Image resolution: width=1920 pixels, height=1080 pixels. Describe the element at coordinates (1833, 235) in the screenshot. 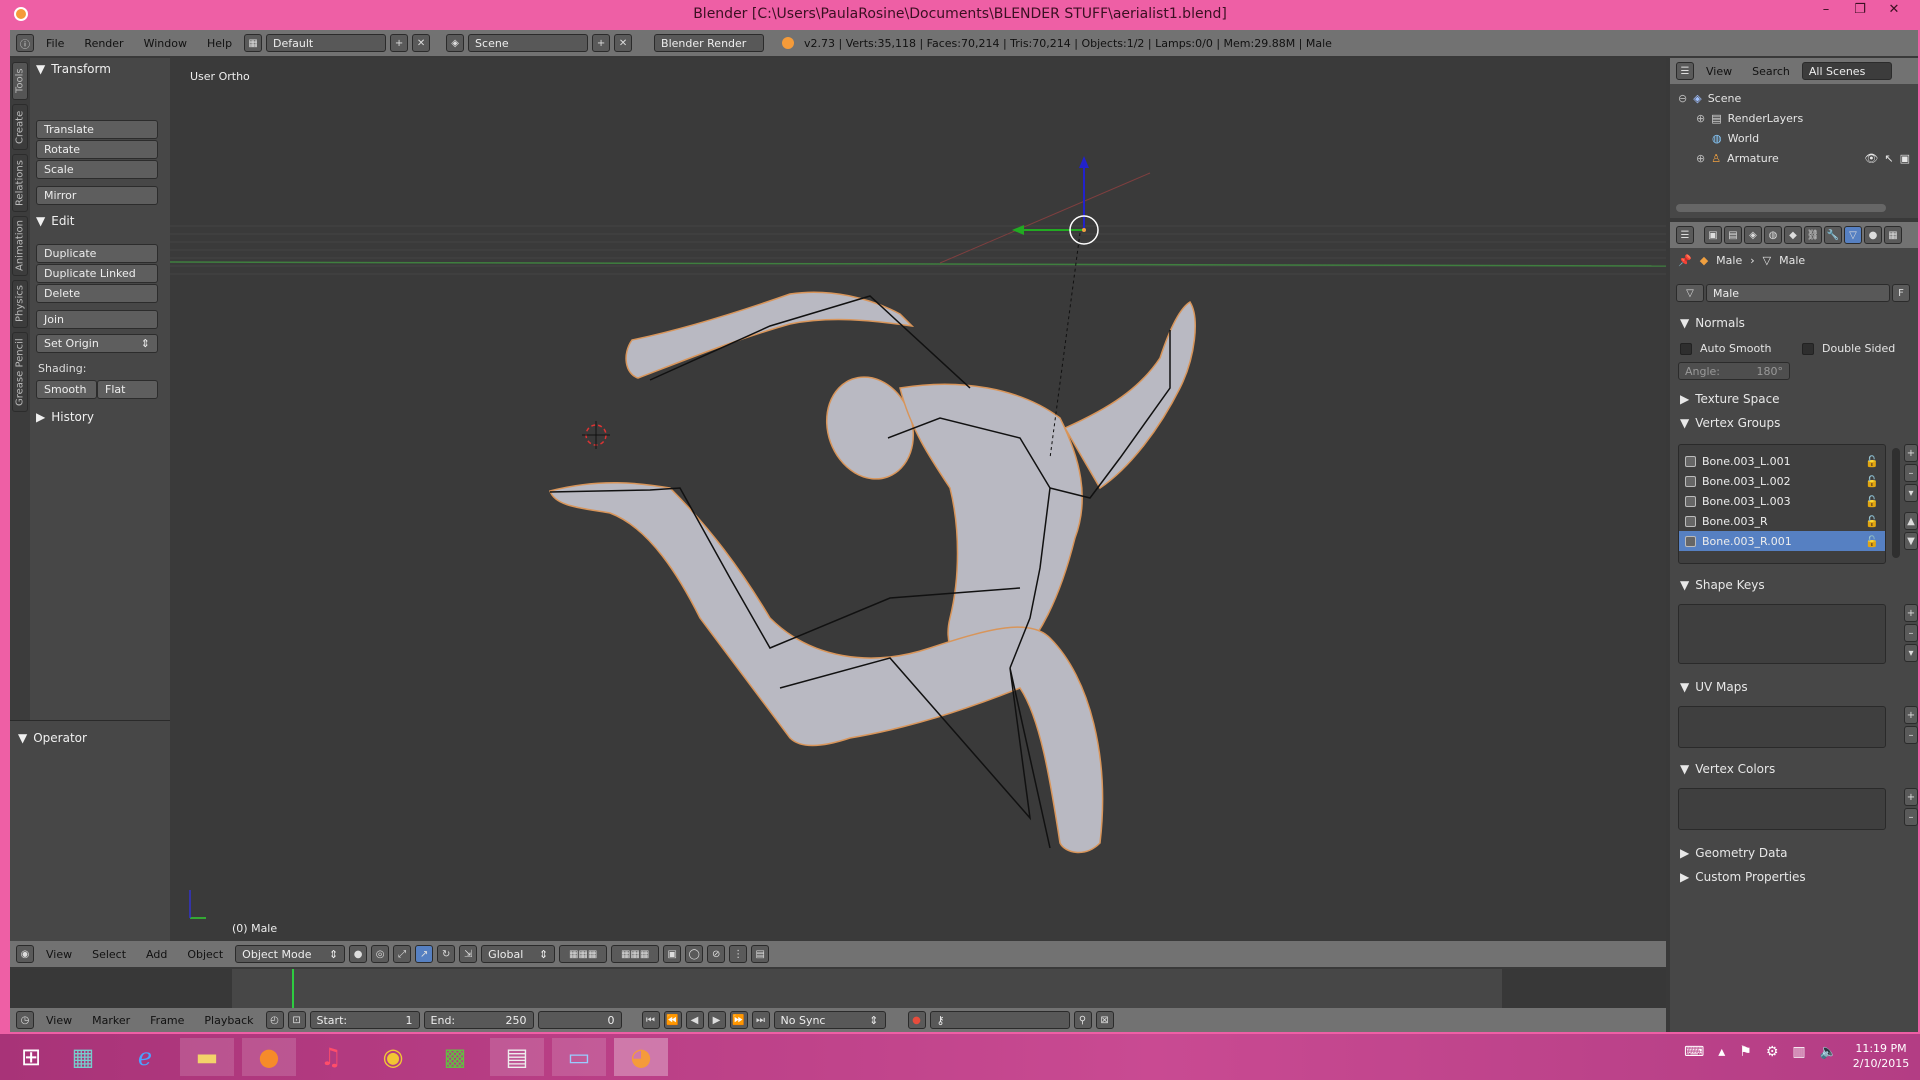

I see `modifiers-tab-icon: 🔧` at that location.